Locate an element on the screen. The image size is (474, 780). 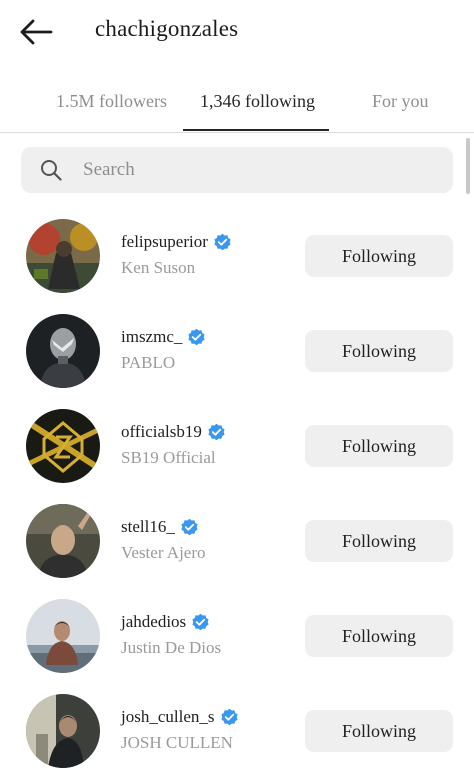
tab-for-you: For you is located at coordinates (400, 101).